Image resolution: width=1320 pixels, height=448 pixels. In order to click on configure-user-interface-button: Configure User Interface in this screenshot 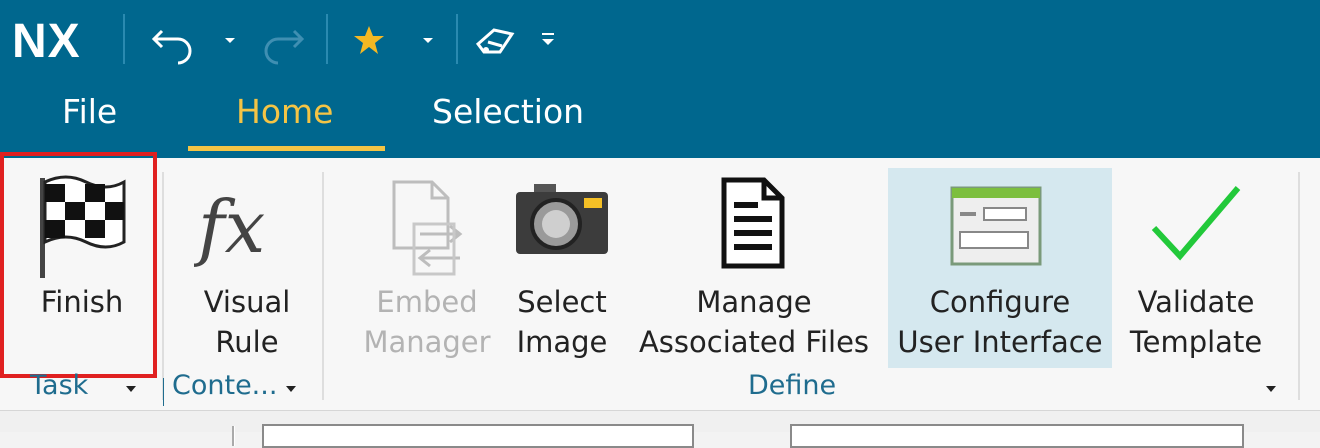, I will do `click(1000, 265)`.